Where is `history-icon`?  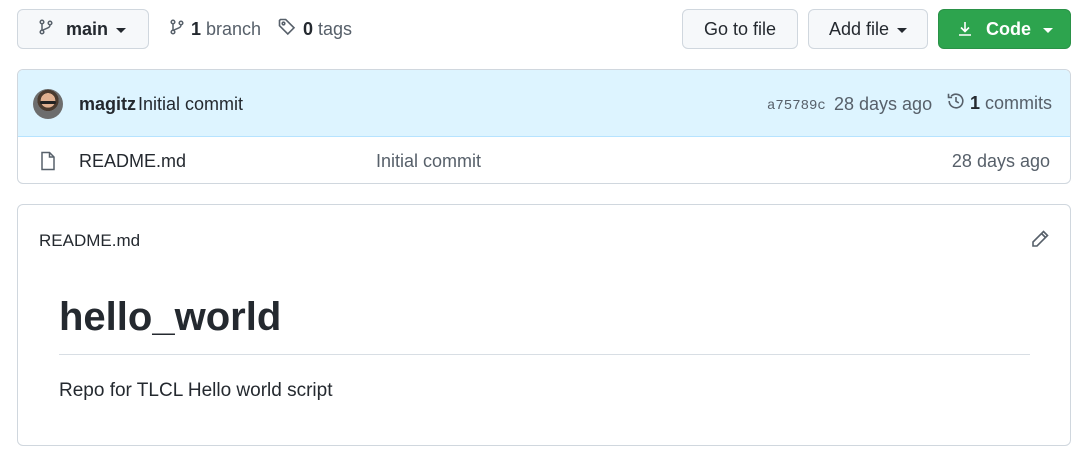
history-icon is located at coordinates (956, 103).